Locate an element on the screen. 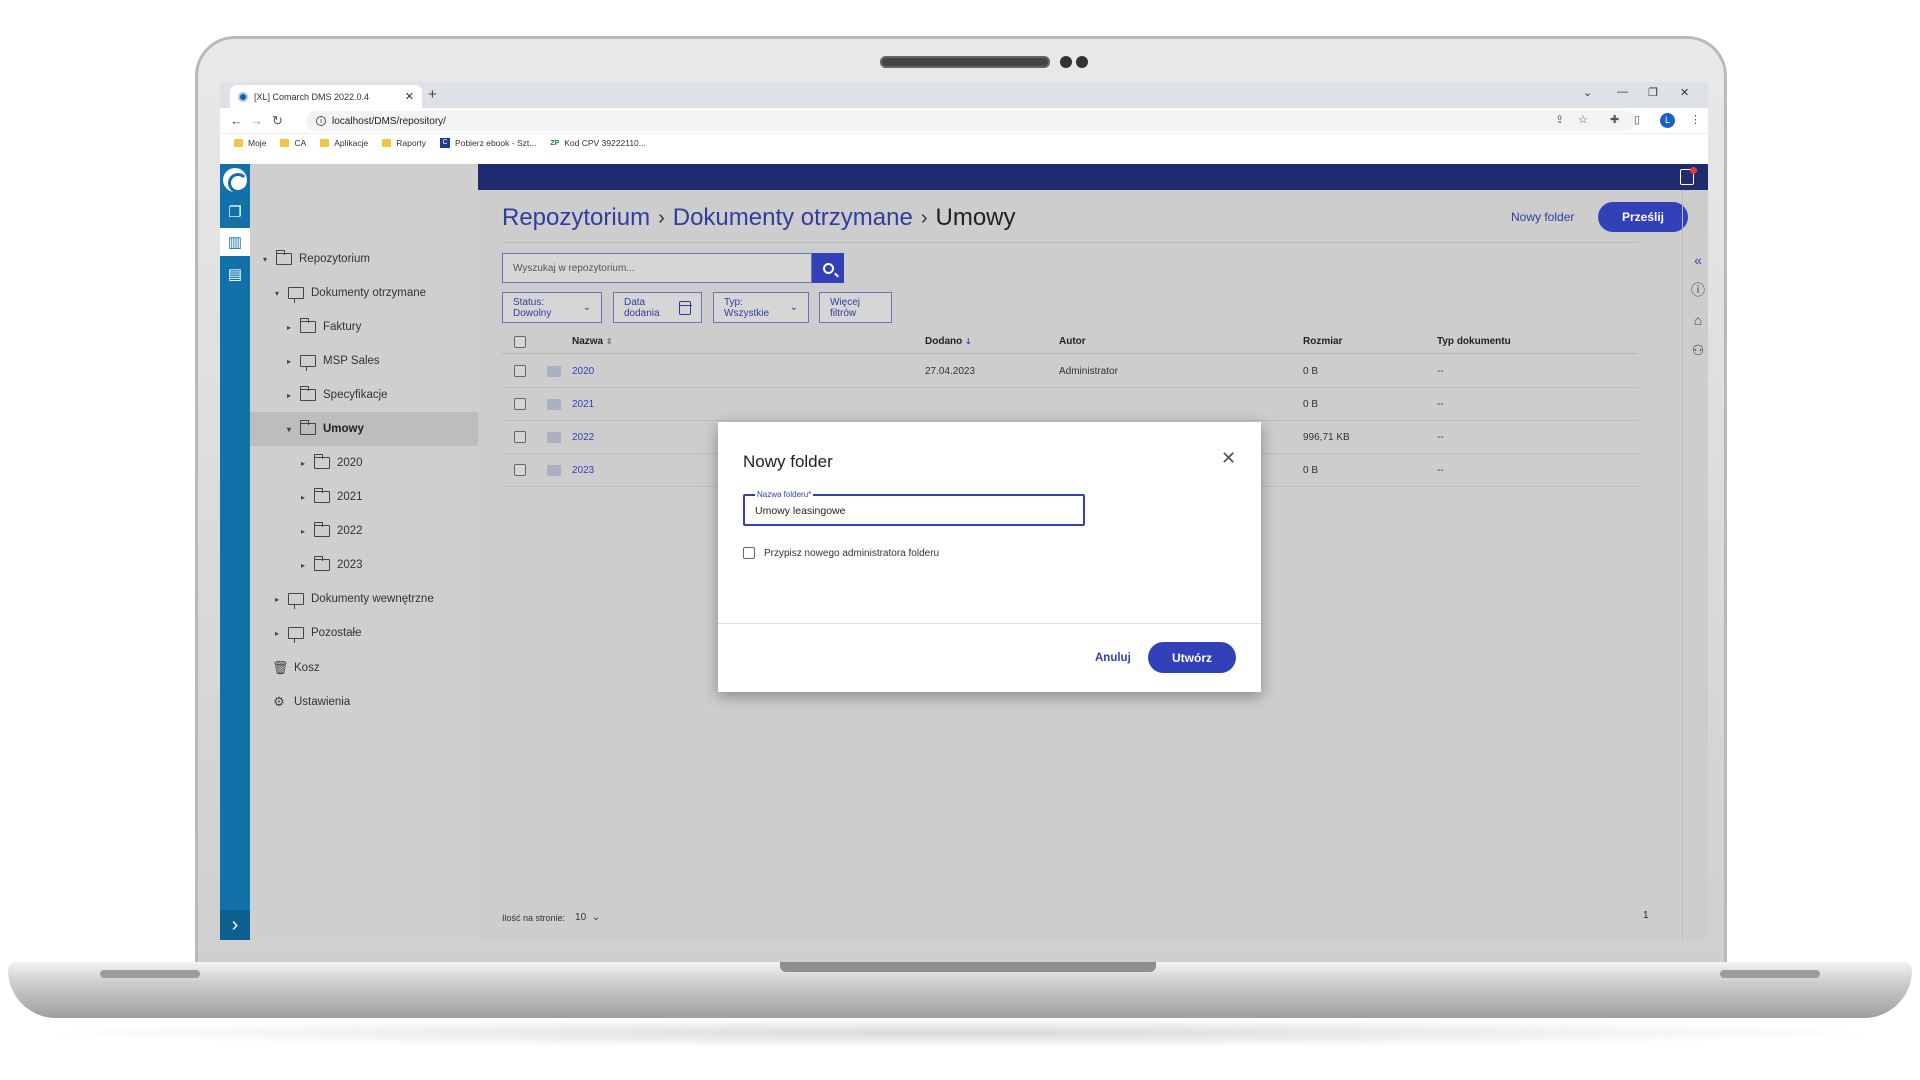 The width and height of the screenshot is (1920, 1080). side-panel-icon: ▯ is located at coordinates (1637, 119).